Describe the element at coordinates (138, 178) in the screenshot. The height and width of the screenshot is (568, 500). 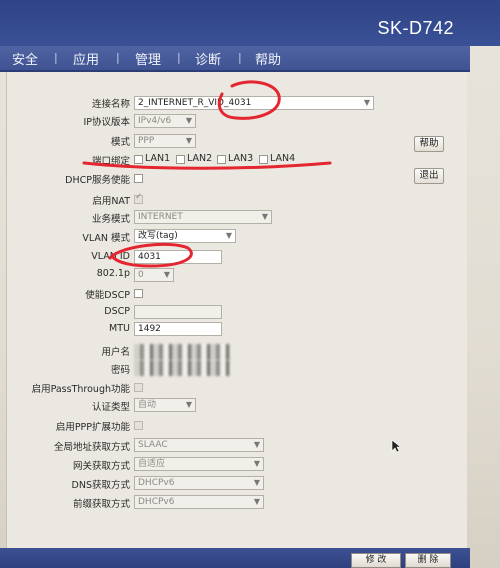
I see `dhcp-enable-checkbox` at that location.